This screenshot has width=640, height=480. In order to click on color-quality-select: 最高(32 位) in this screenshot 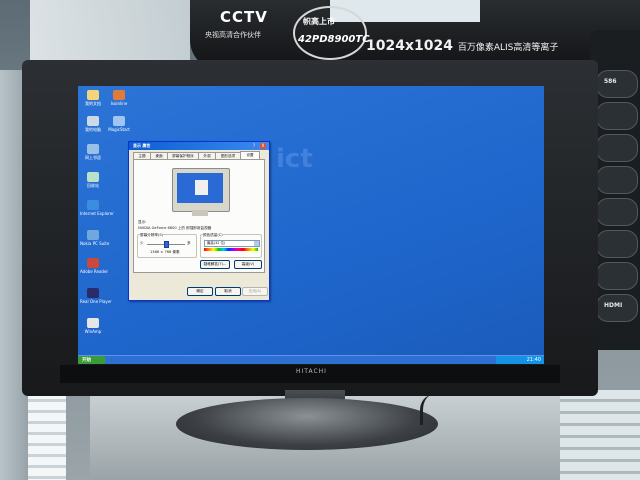, I will do `click(232, 243)`.